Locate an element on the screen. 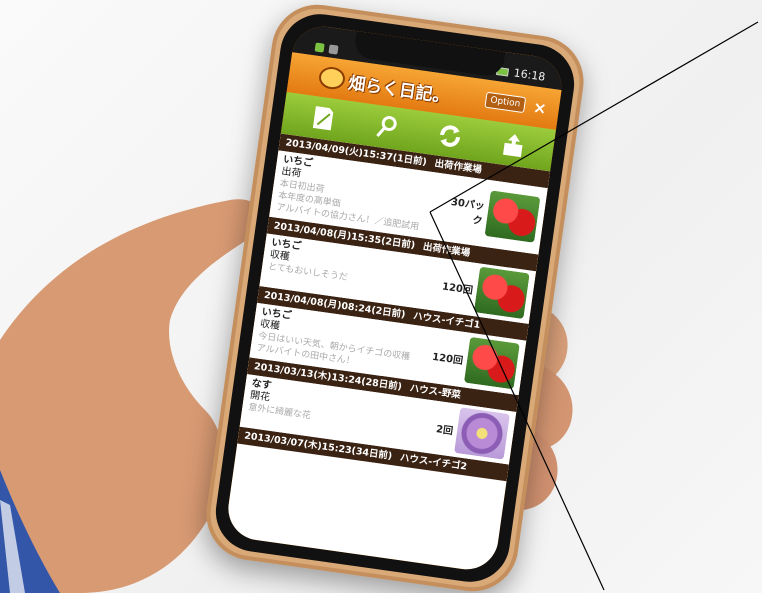 This screenshot has height=593, width=762. entry-quantity: 2回 is located at coordinates (444, 430).